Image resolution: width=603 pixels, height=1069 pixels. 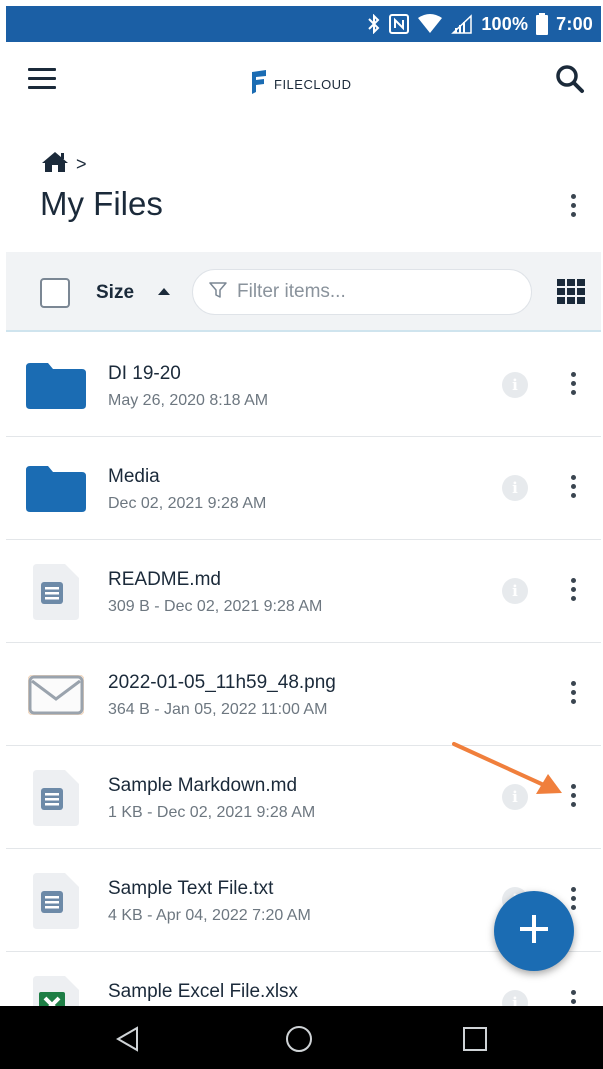 I want to click on list-toolbar: Size, so click(x=303, y=292).